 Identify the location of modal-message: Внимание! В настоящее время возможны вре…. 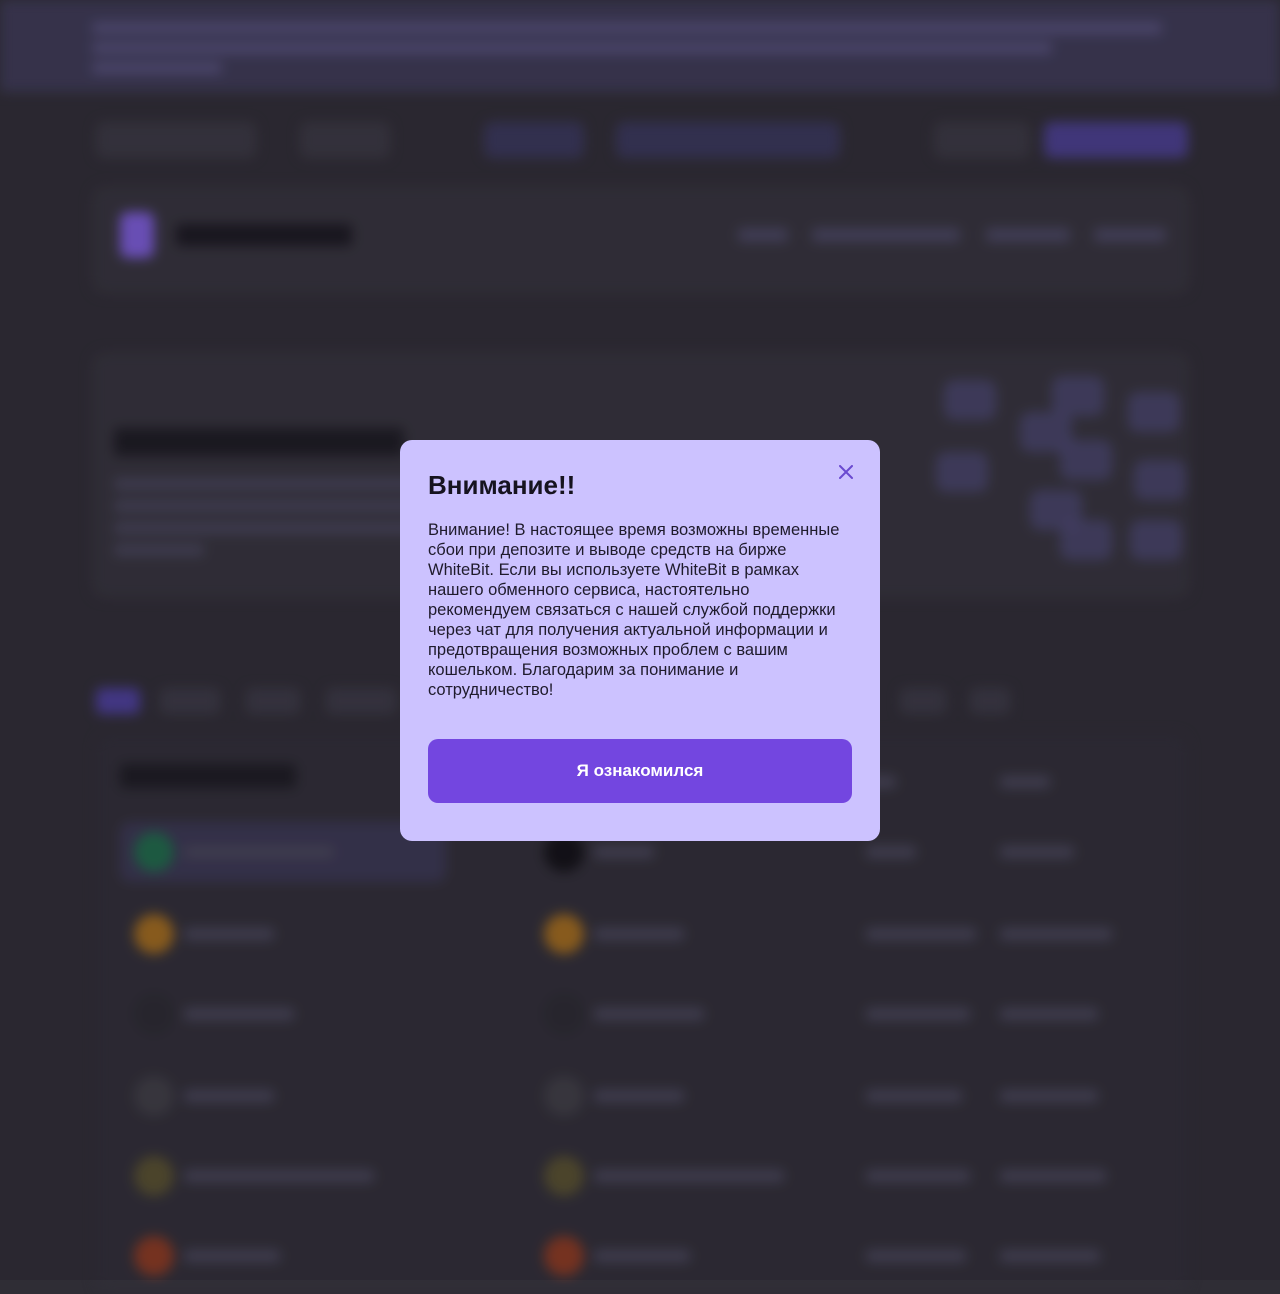
(634, 610).